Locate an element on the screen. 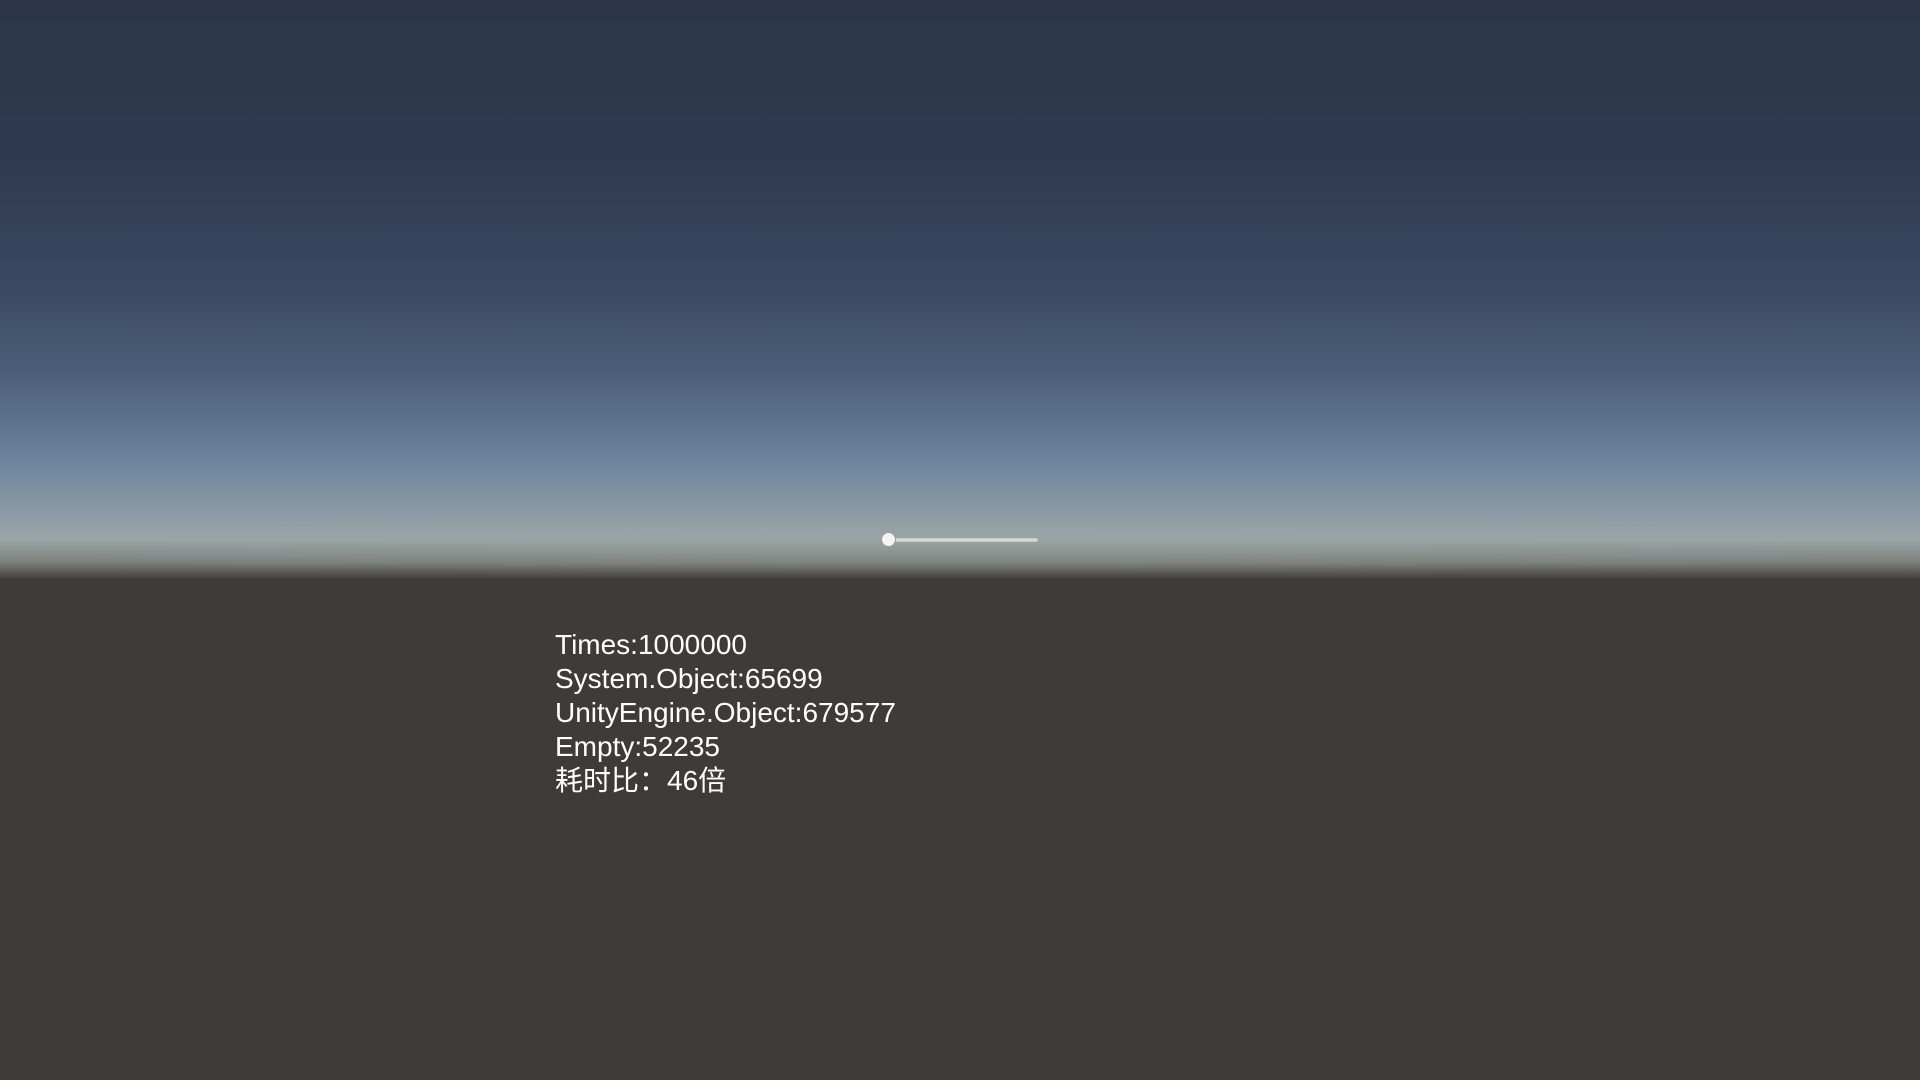 The height and width of the screenshot is (1080, 1920). unity-object-label: UnityEngine.Object:679577 is located at coordinates (725, 712).